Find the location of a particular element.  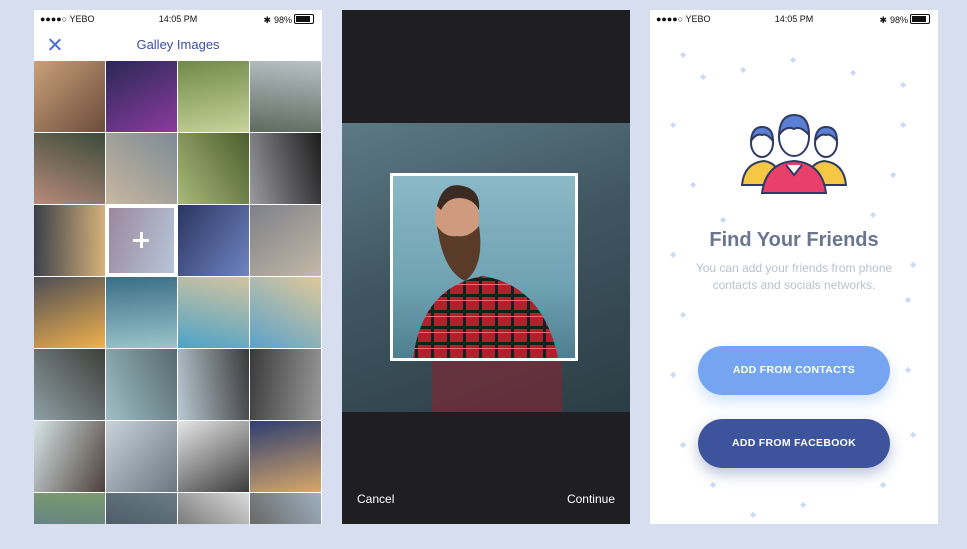

add-from-contacts-button: ADD FROM CONTACTS is located at coordinates (794, 370).